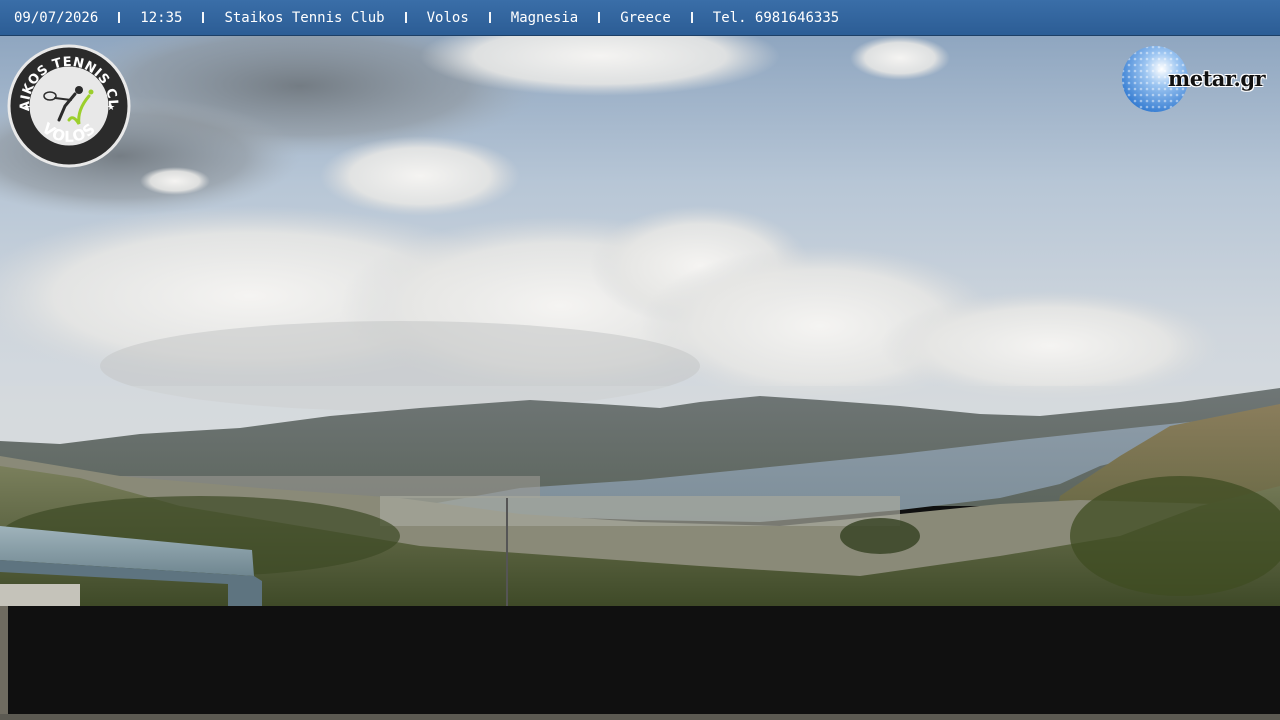 The width and height of the screenshot is (1280, 720). I want to click on metar-logo-text: metar.gr, so click(1217, 78).